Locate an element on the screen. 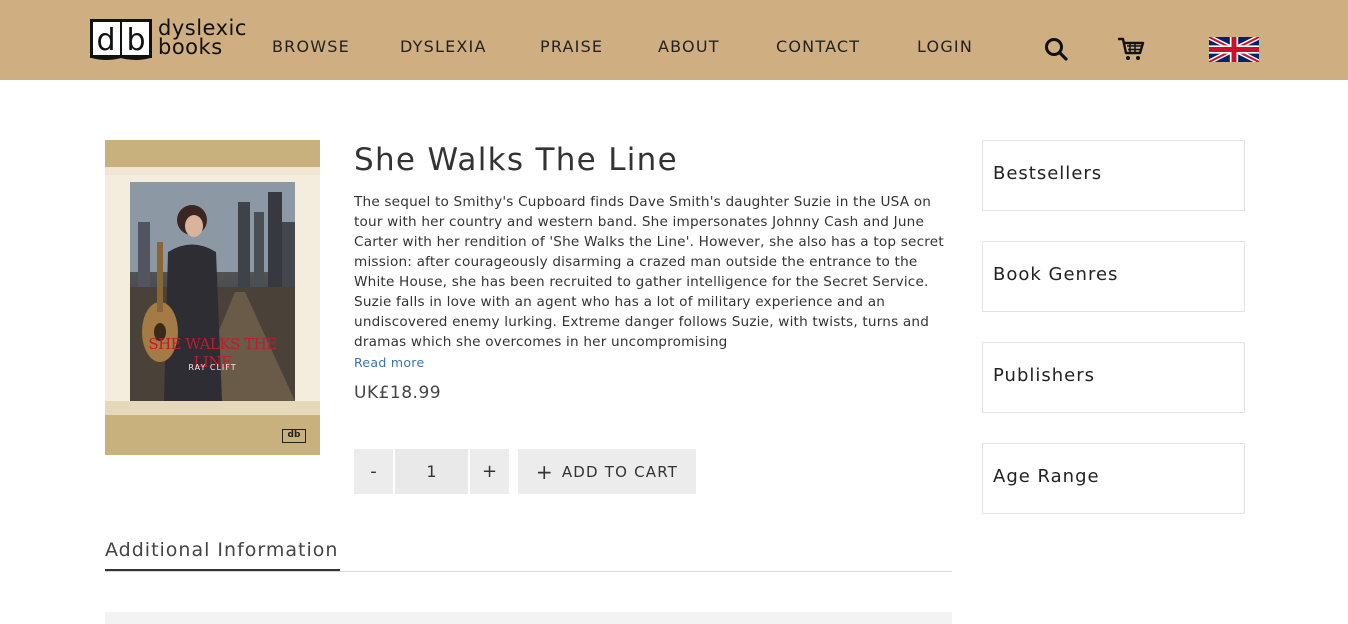  add-to-cart-button: + ADD TO CART is located at coordinates (607, 471).